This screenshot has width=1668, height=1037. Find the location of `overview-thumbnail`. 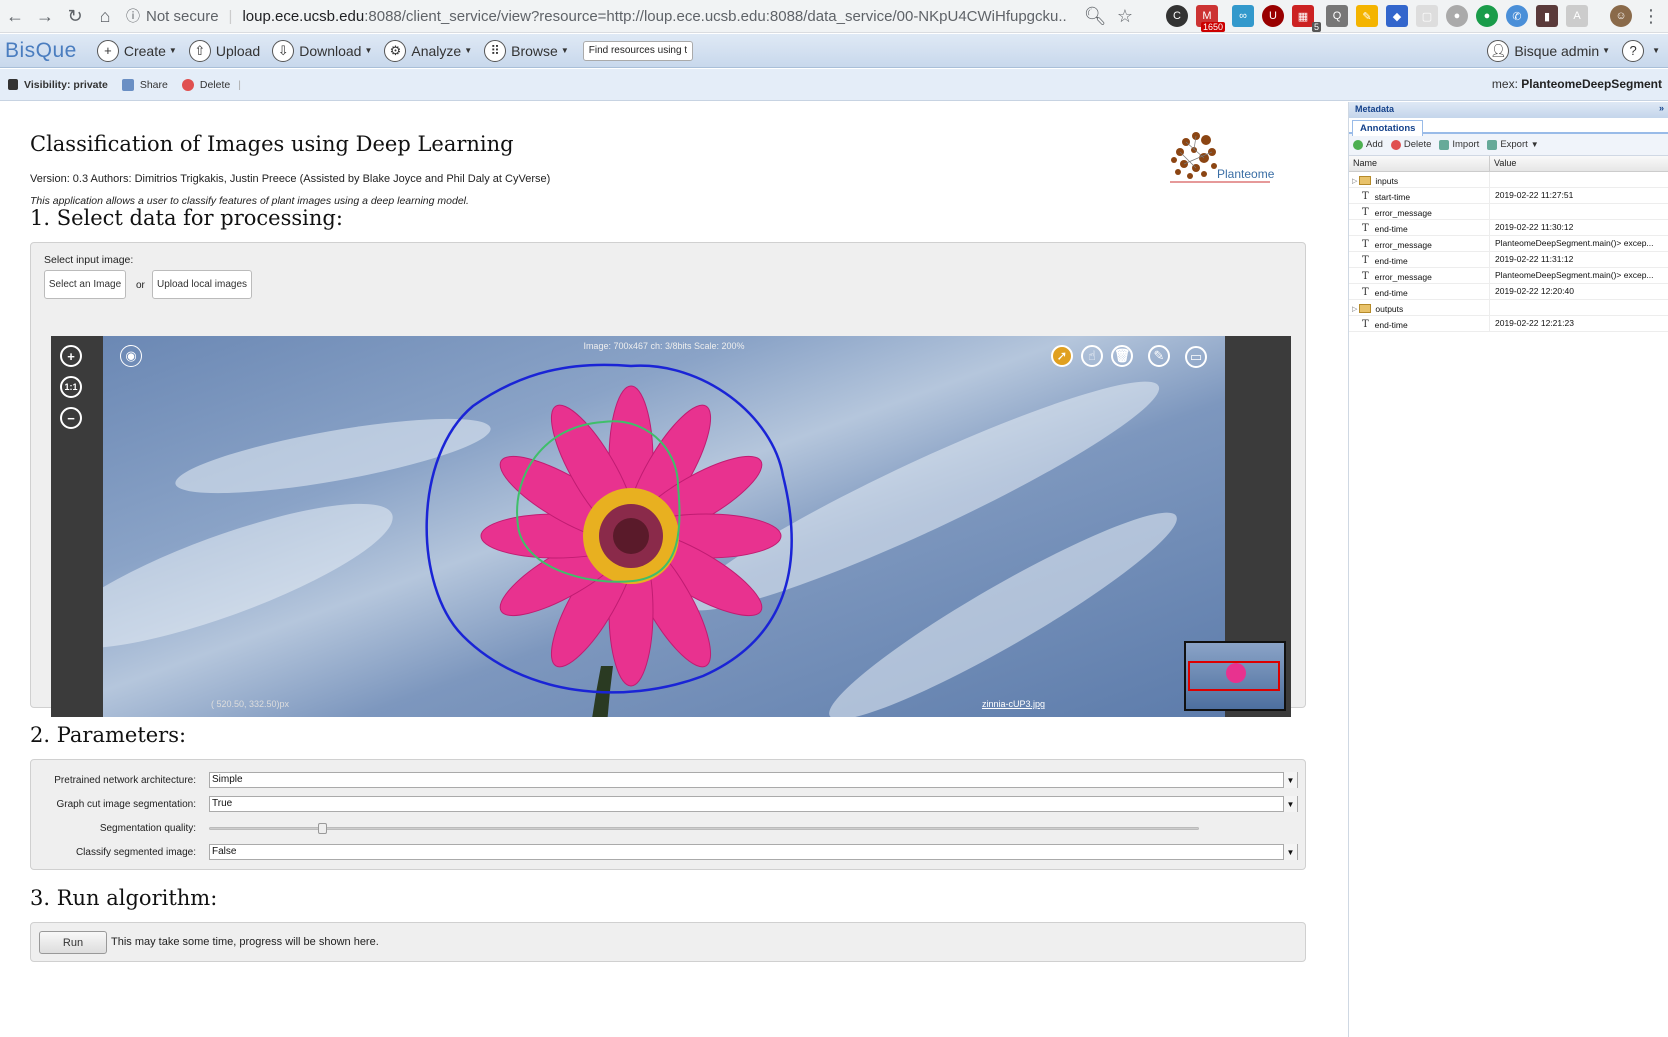

overview-thumbnail is located at coordinates (1235, 676).